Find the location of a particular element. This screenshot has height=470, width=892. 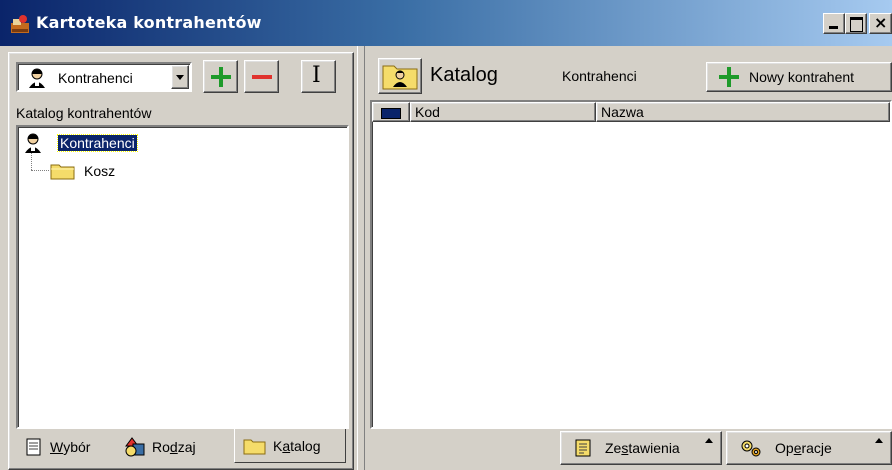

shapes-icon is located at coordinates (135, 447).